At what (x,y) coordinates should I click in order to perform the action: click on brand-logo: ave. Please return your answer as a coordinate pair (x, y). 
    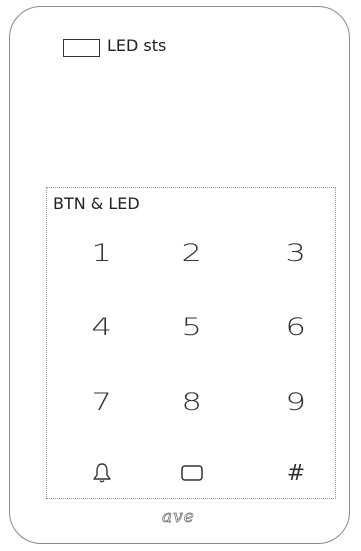
    Looking at the image, I should click on (178, 517).